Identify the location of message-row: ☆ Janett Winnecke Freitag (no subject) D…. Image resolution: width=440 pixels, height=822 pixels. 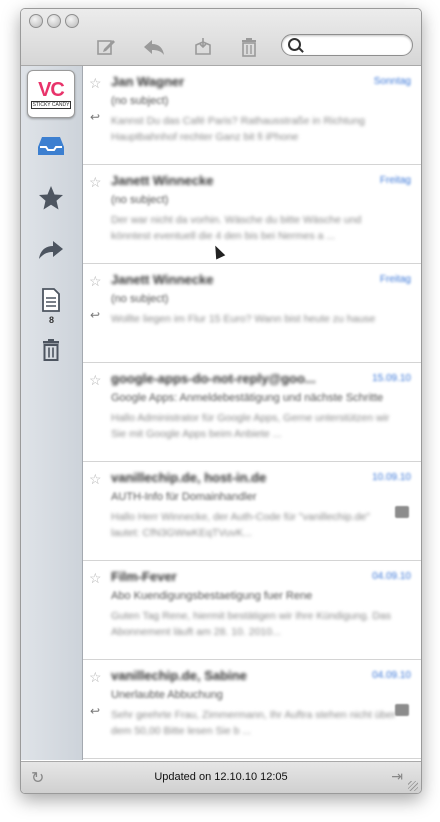
(252, 214).